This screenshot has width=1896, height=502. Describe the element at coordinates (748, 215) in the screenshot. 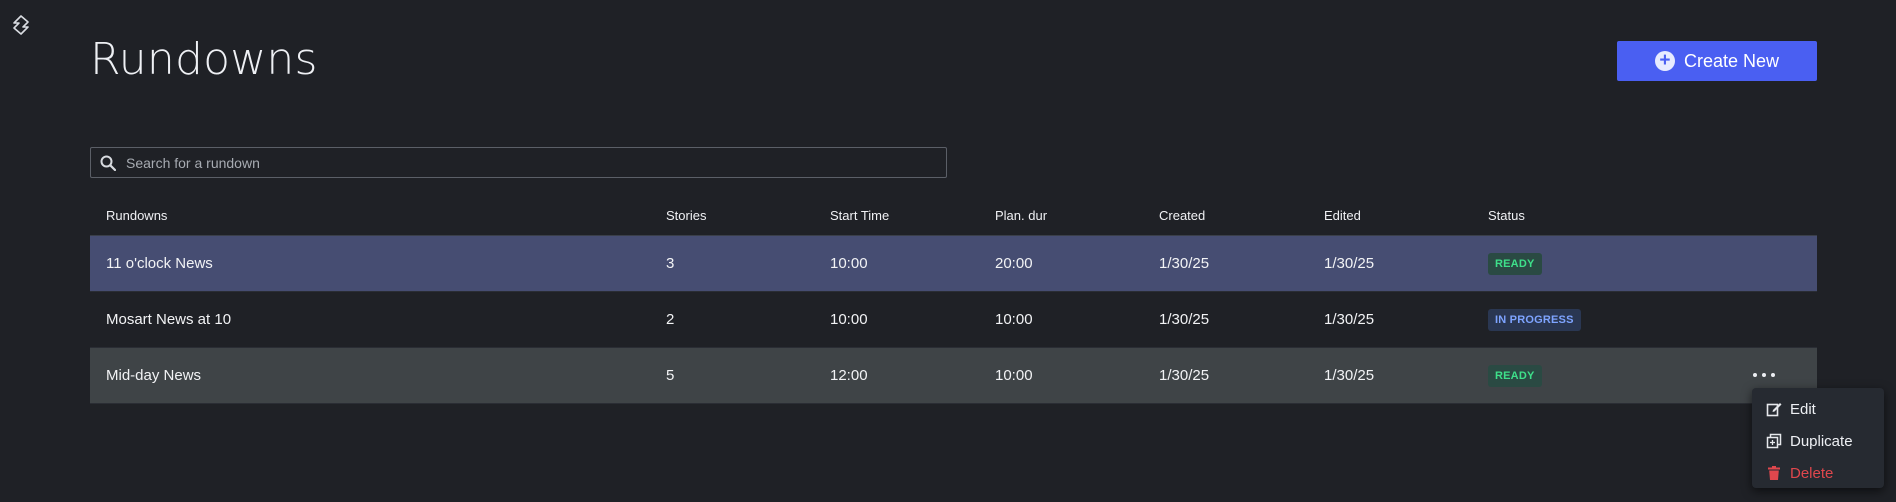

I see `column-header-stories: Stories` at that location.